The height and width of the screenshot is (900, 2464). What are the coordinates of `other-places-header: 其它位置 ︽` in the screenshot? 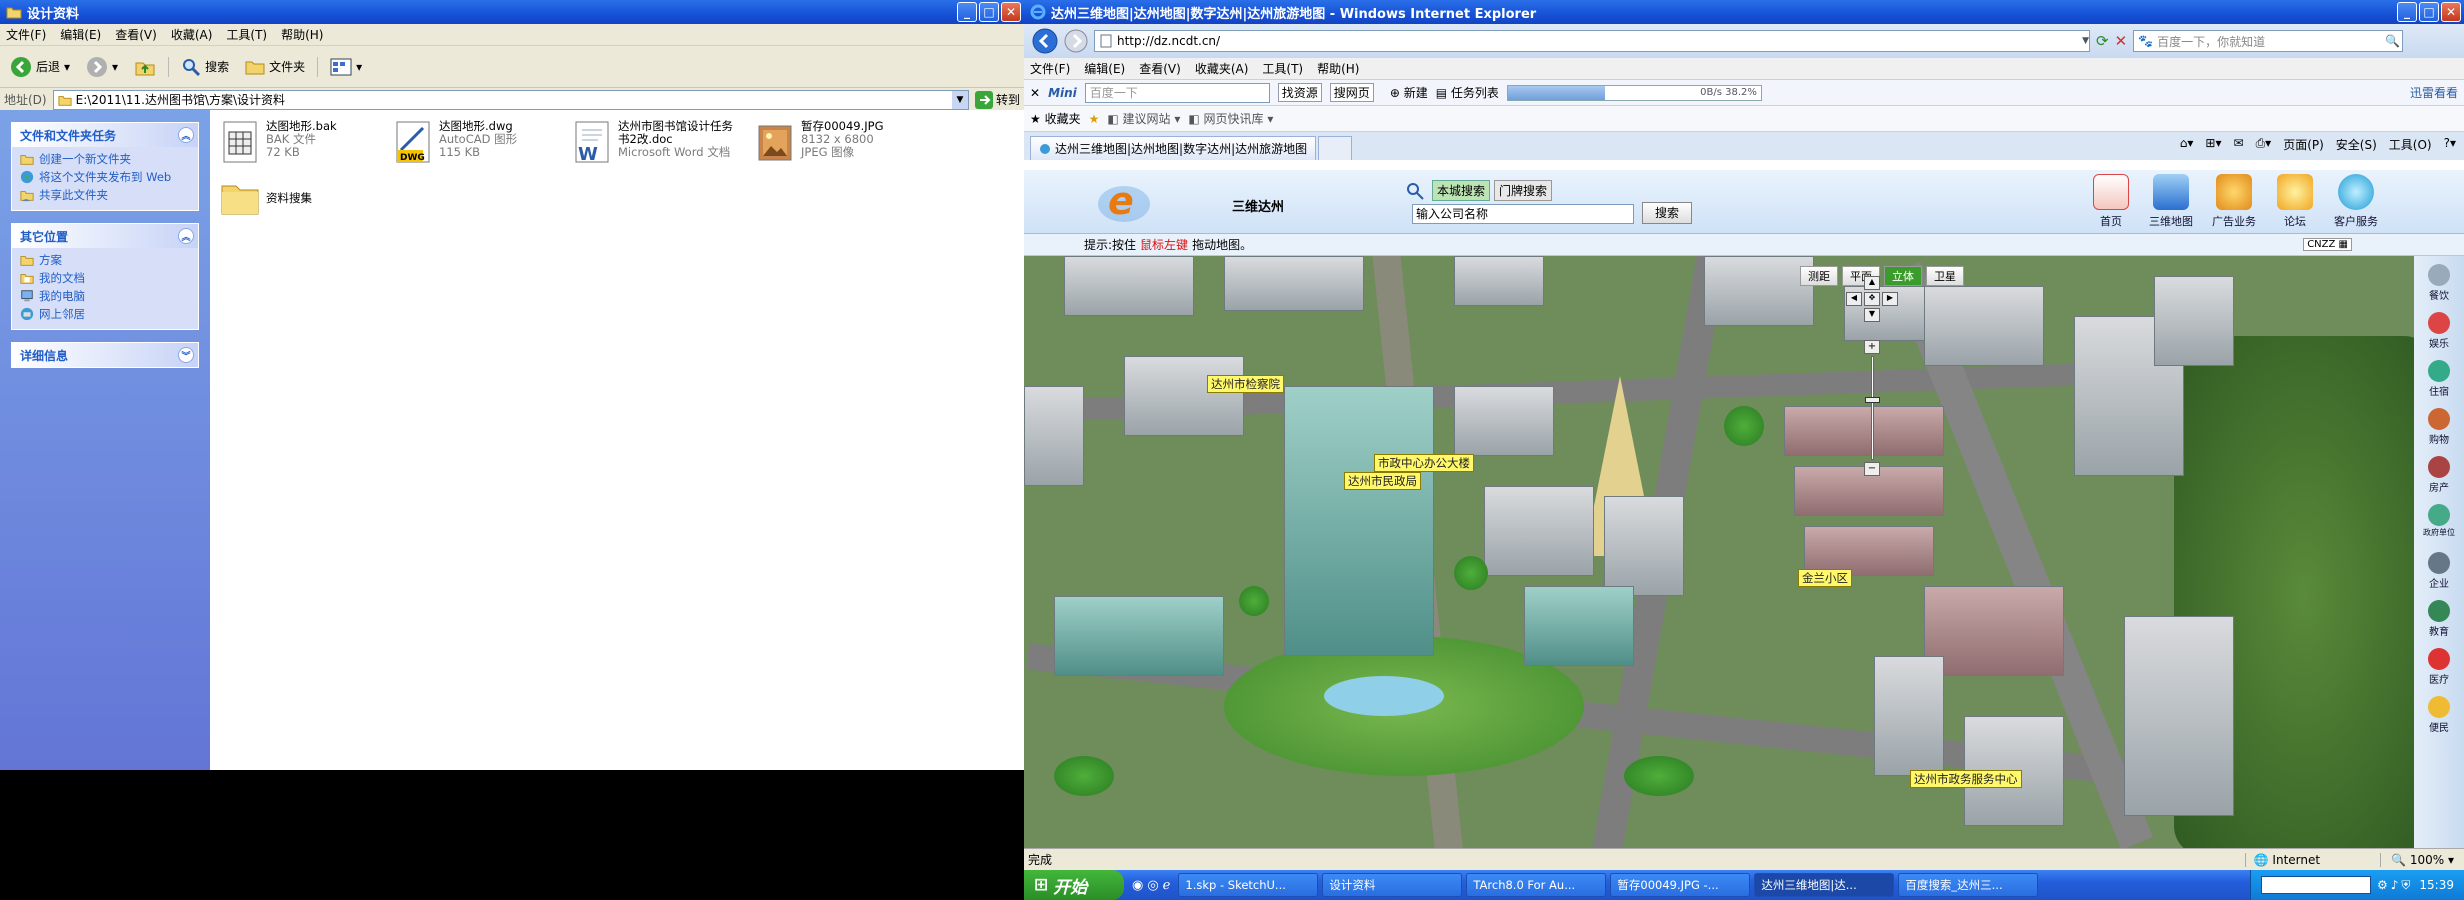 It's located at (105, 236).